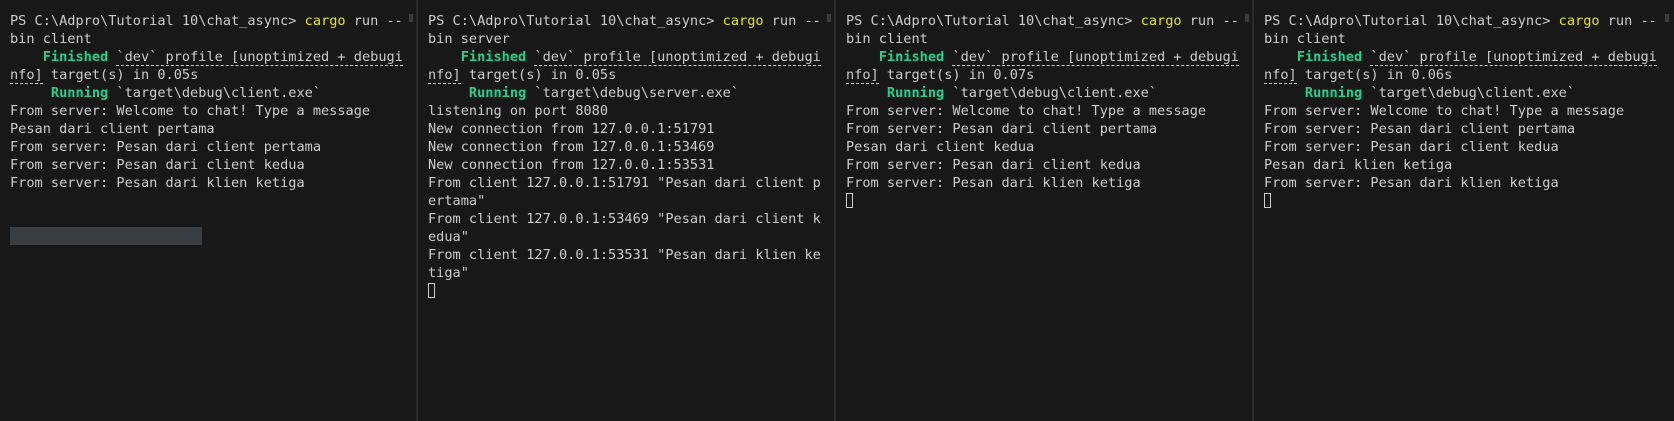 This screenshot has width=1674, height=421. What do you see at coordinates (621, 201) in the screenshot?
I see `terminal-line: ertama"` at bounding box center [621, 201].